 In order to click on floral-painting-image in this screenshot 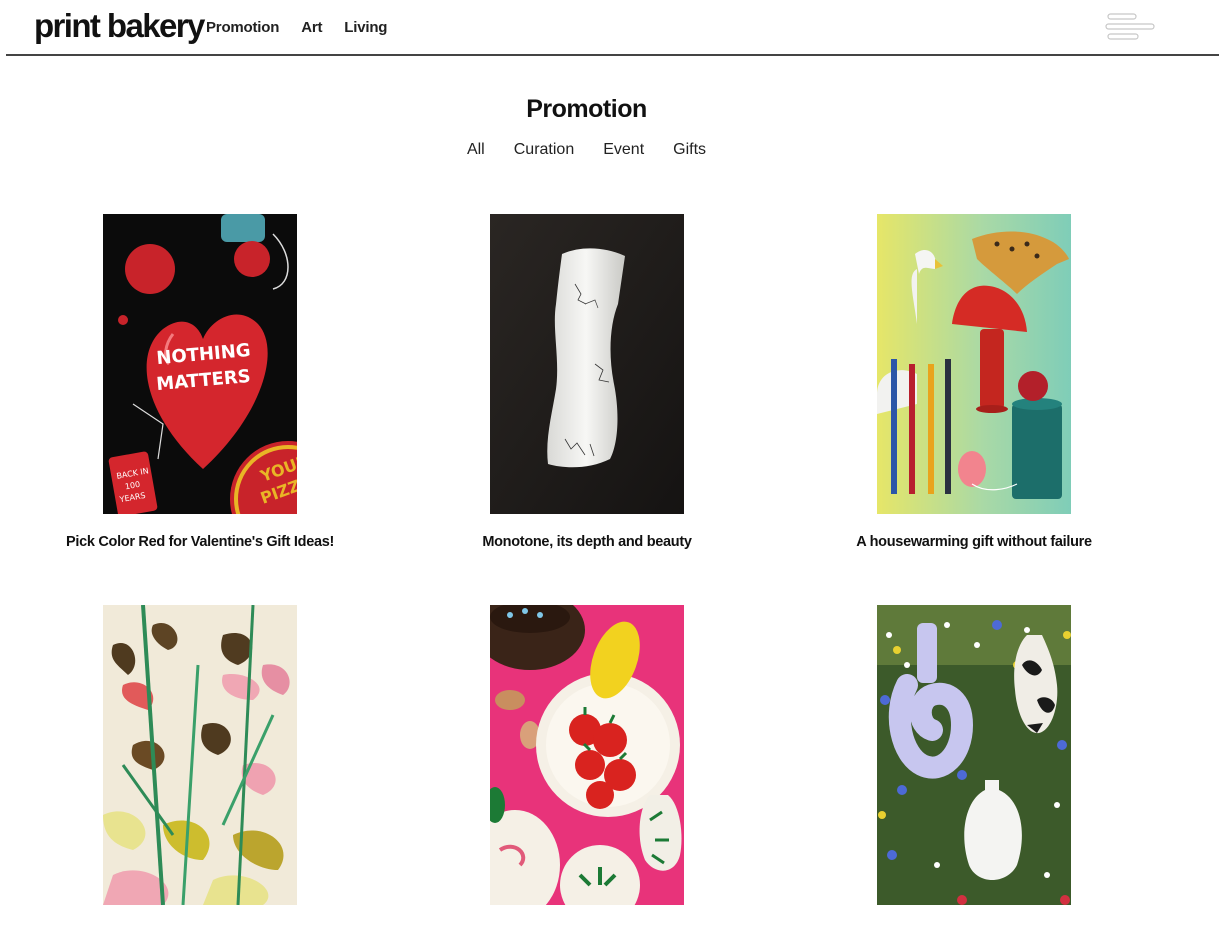, I will do `click(200, 755)`.